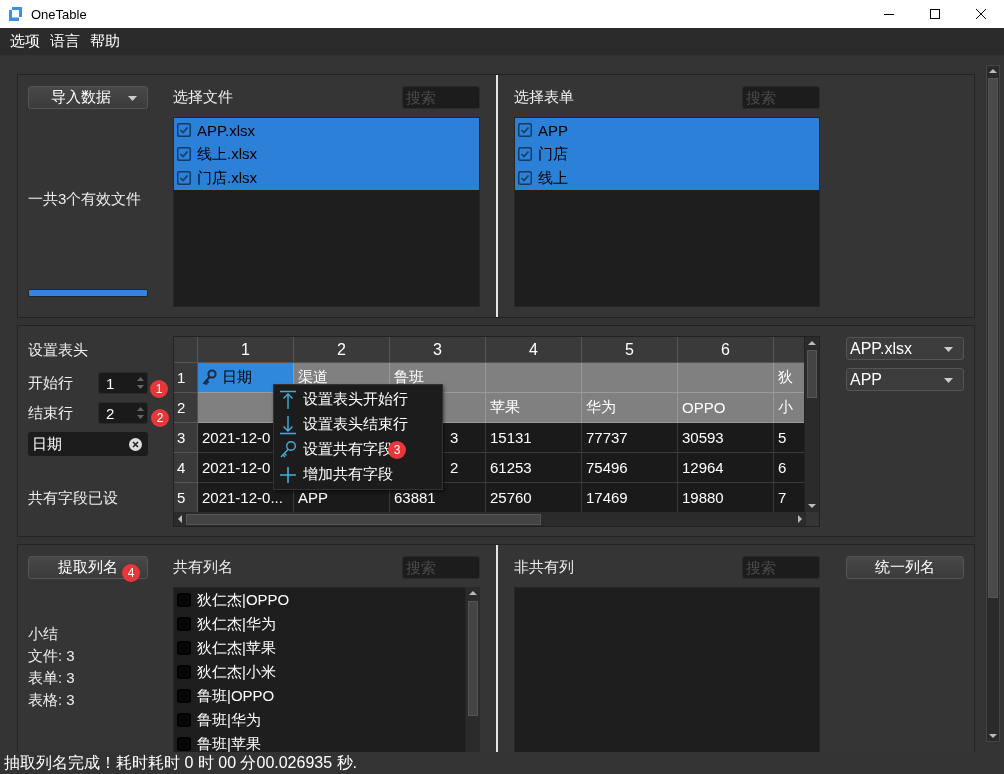  What do you see at coordinates (246, 350) in the screenshot?
I see `column-header: 1` at bounding box center [246, 350].